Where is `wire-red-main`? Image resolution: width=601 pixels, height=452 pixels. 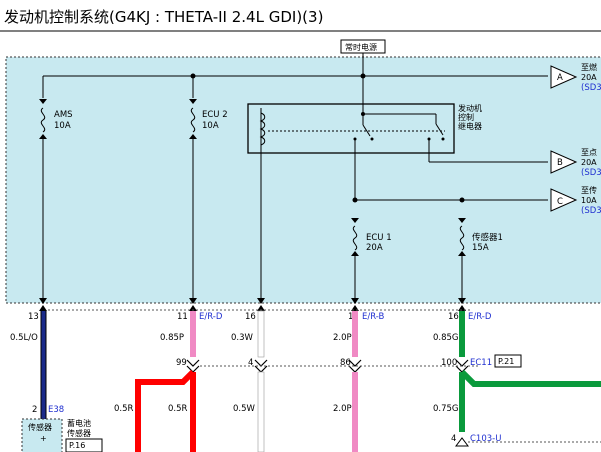 wire-red-main is located at coordinates (193, 412).